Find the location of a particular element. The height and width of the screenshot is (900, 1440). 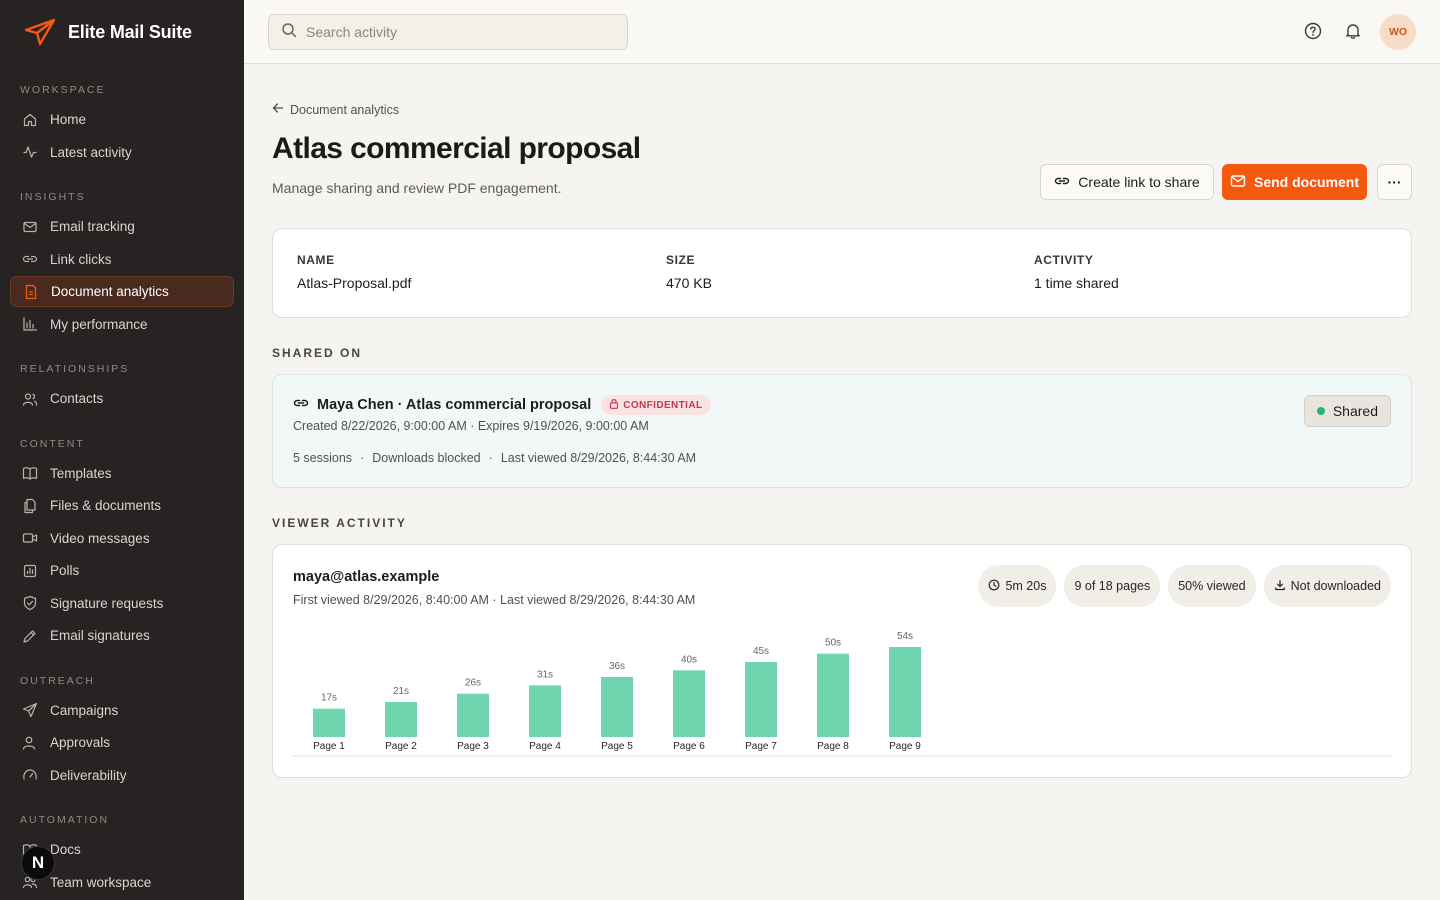

brand: Elite Mail Suite is located at coordinates (108, 32).